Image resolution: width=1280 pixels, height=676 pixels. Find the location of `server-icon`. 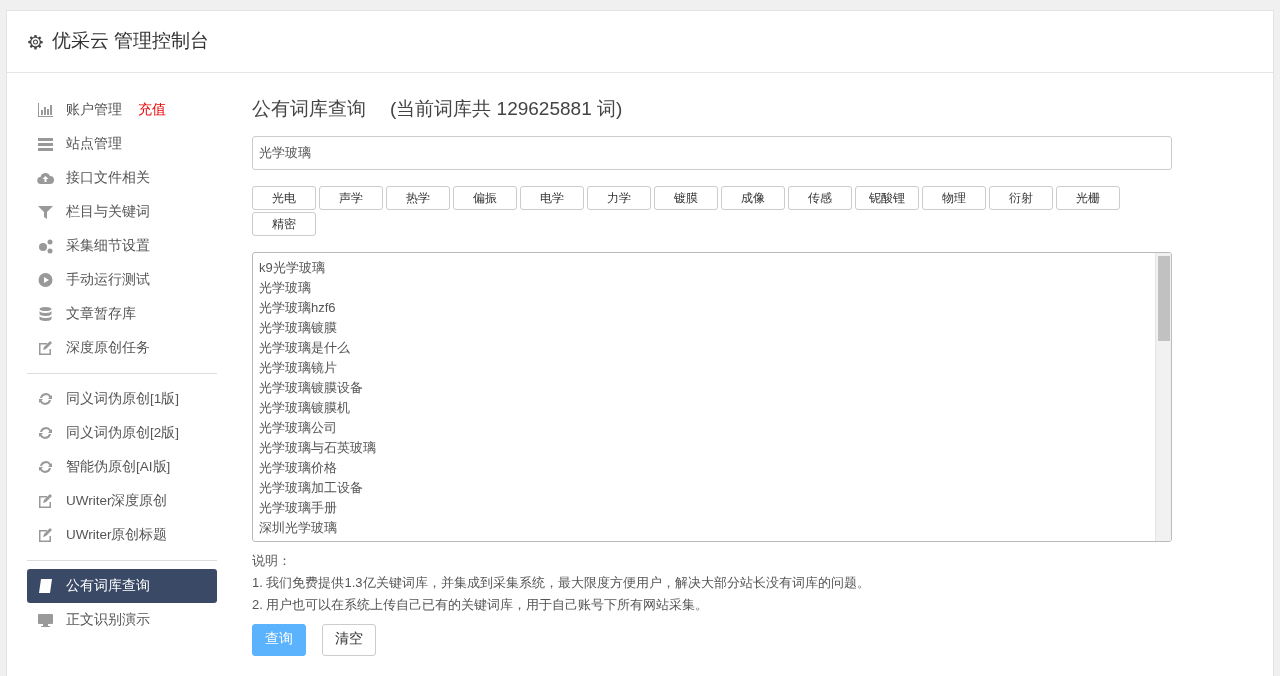

server-icon is located at coordinates (45, 144).